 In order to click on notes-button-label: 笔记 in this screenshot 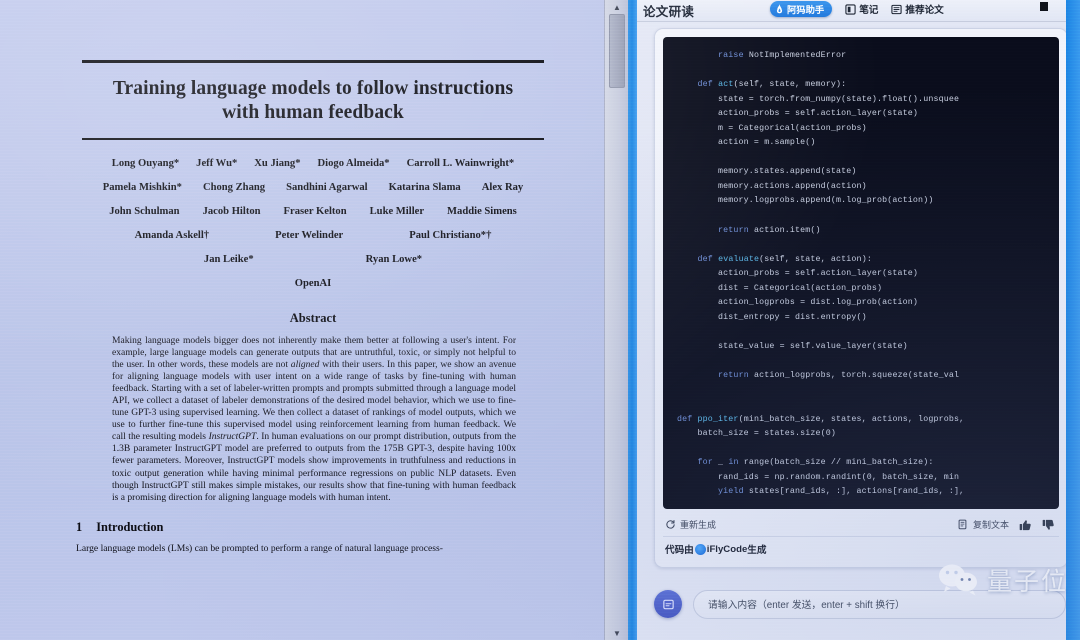, I will do `click(869, 10)`.